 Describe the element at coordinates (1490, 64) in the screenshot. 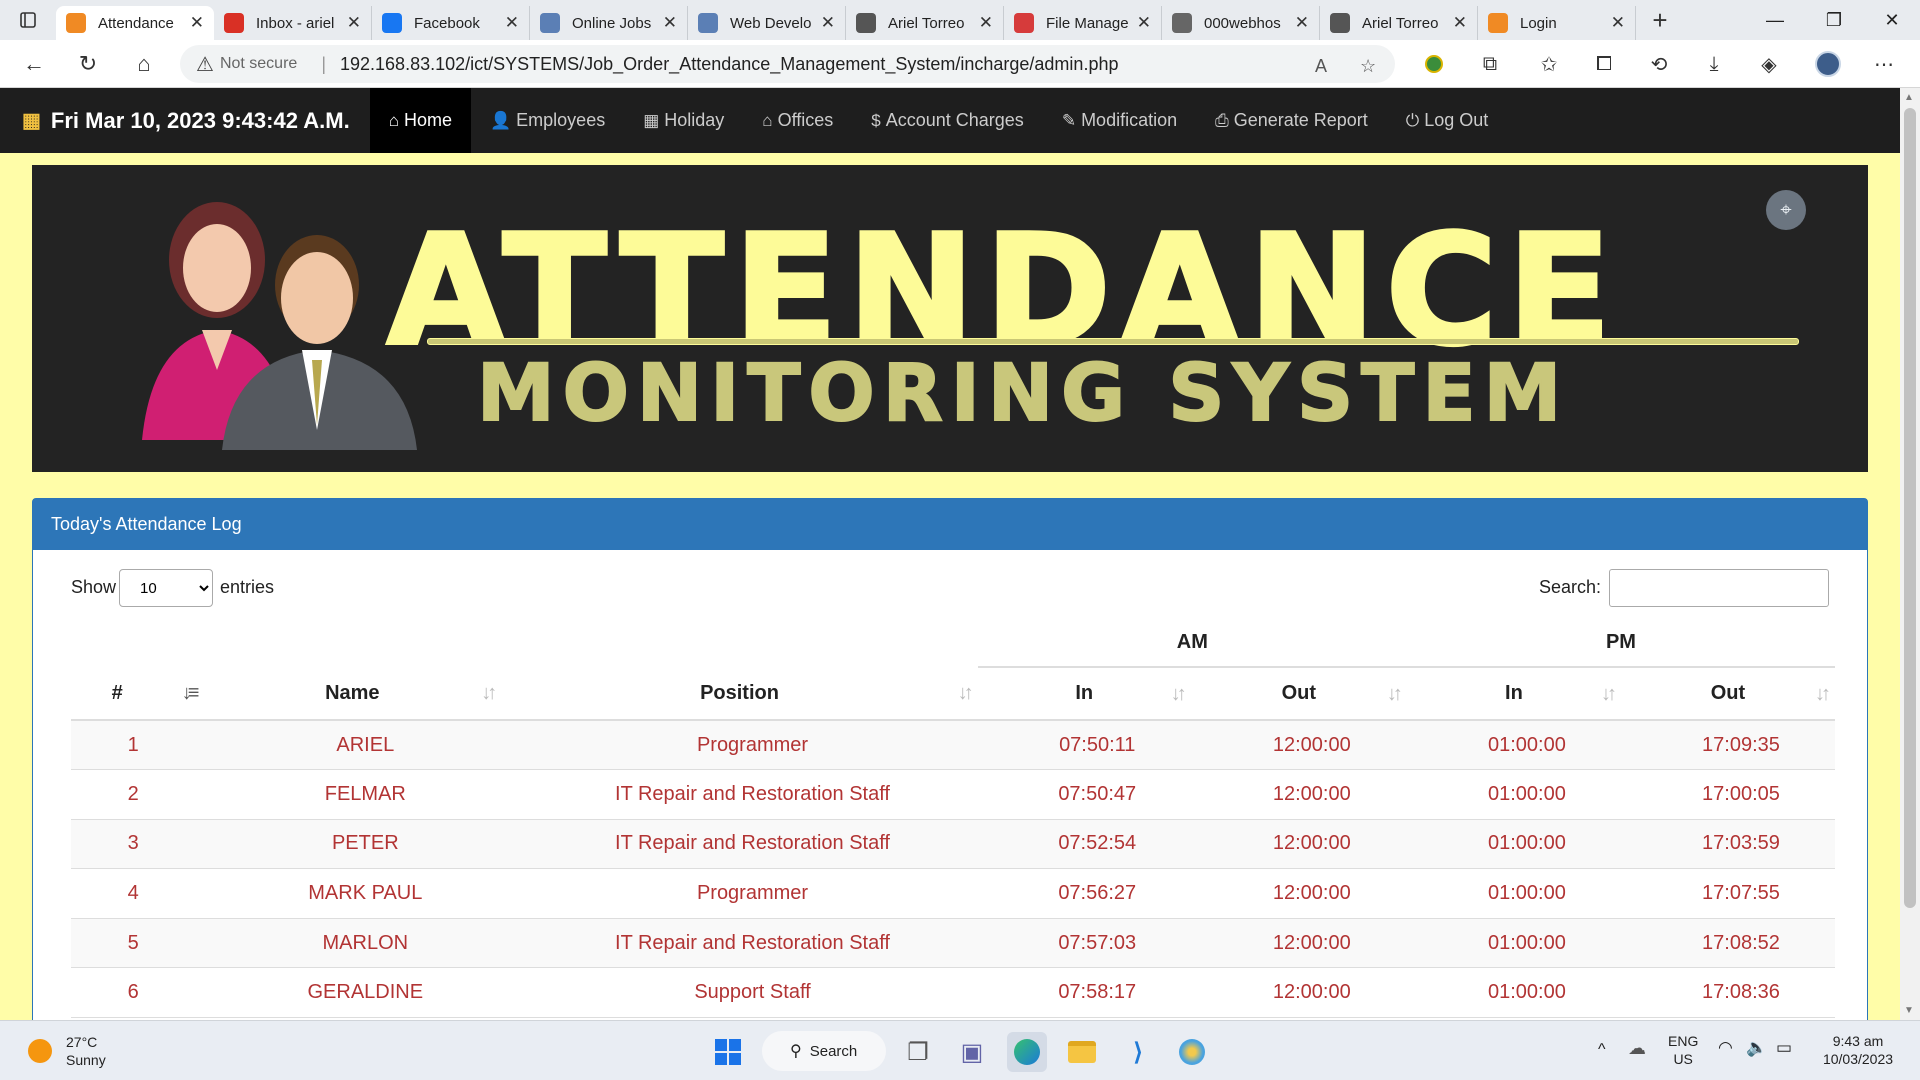

I see `extensions-icon: ⧉` at that location.